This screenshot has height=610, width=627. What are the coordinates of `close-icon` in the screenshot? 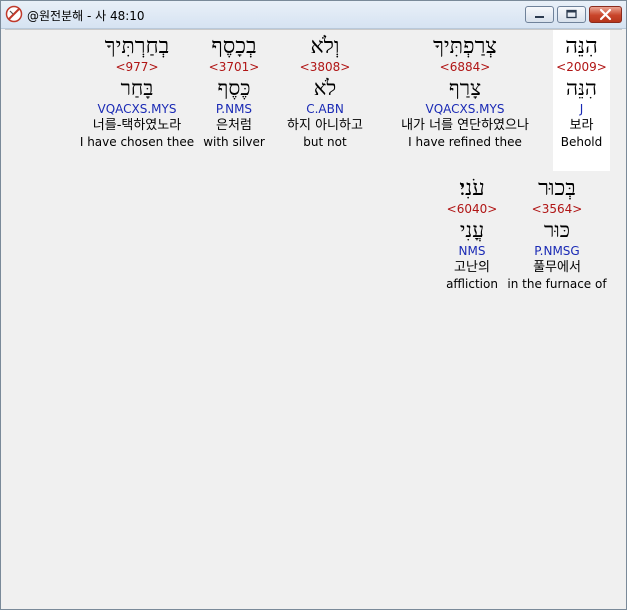 It's located at (605, 14).